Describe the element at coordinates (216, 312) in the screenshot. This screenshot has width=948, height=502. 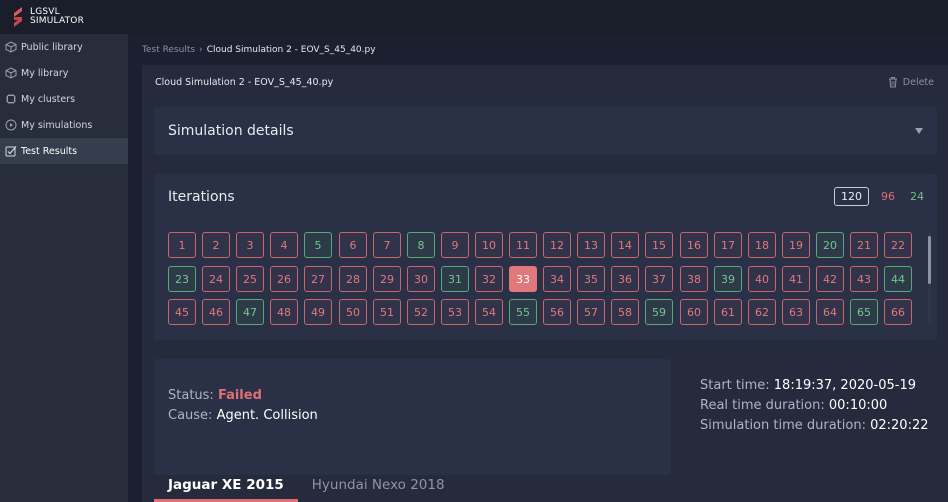
I see `iteration-cell: 46` at that location.